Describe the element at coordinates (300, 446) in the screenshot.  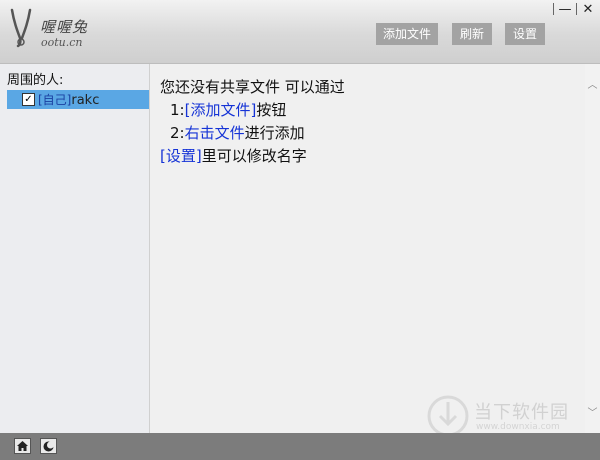
I see `footer-bar` at that location.